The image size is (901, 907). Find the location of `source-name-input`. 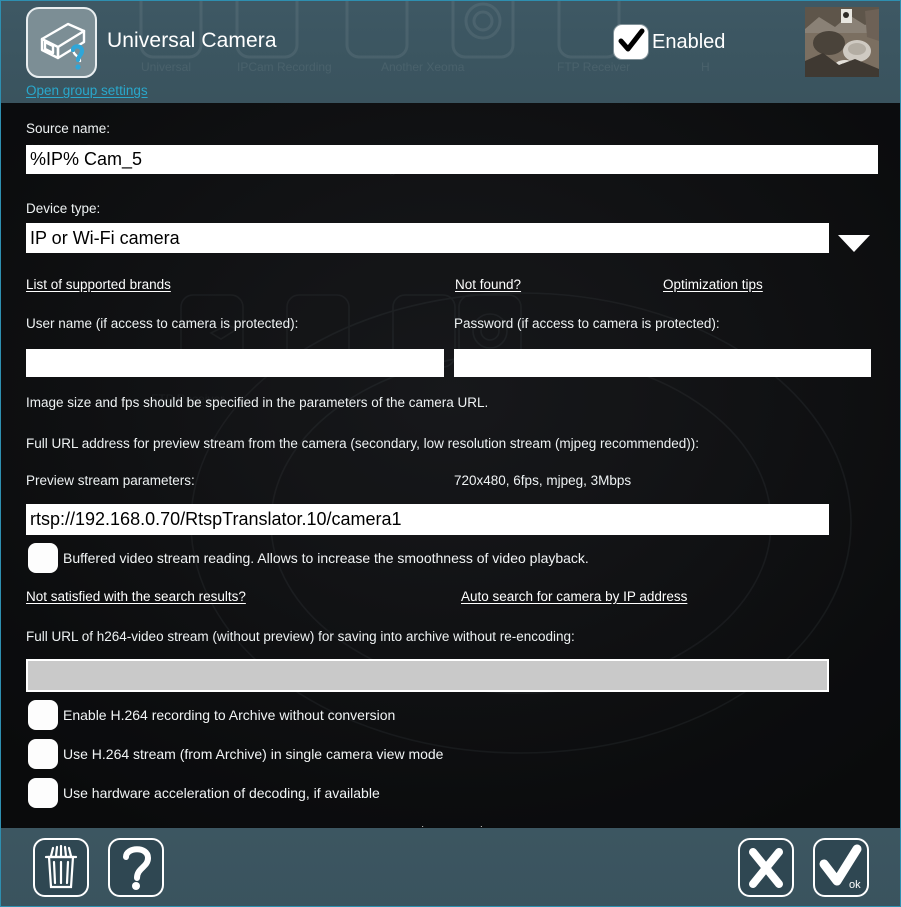

source-name-input is located at coordinates (452, 159).